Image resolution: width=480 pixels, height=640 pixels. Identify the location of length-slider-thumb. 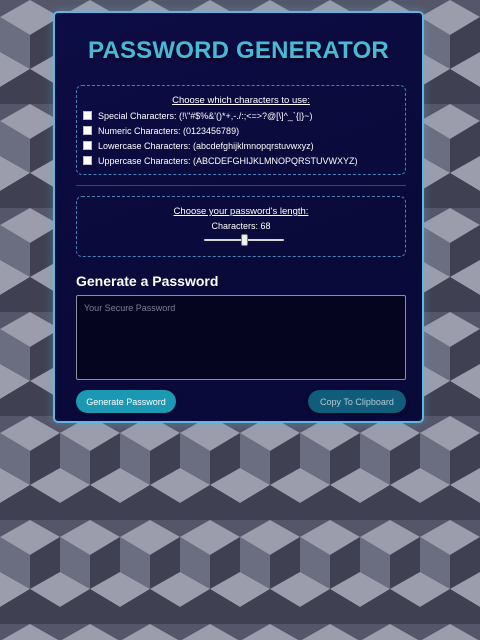
(244, 240).